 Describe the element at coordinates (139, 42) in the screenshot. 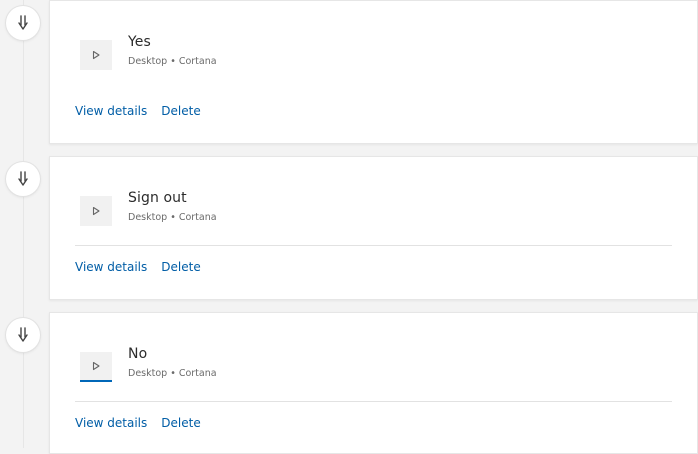

I see `activity-title: Yes` at that location.